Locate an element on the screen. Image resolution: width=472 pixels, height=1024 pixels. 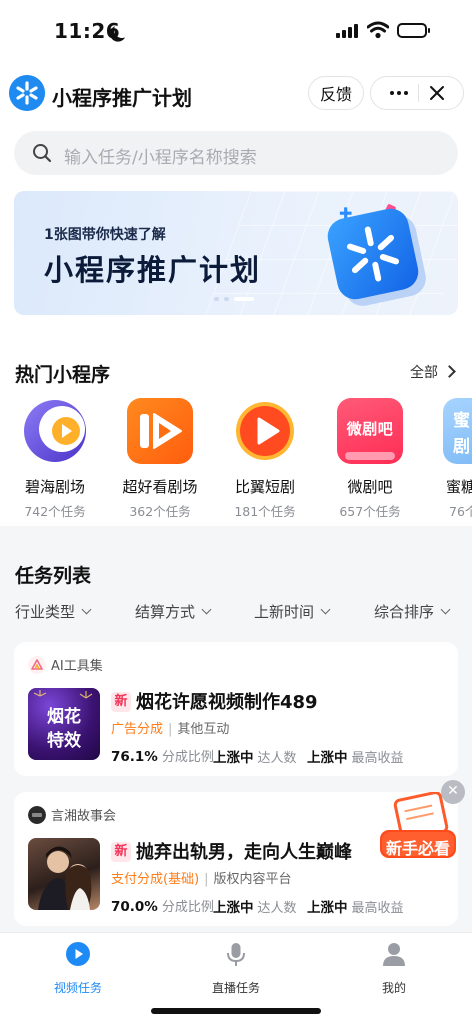
battery-icon is located at coordinates (413, 30).